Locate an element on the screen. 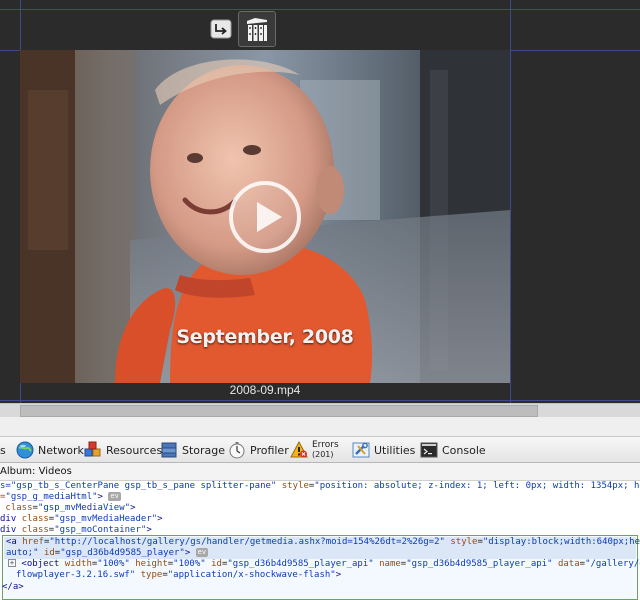 The height and width of the screenshot is (600, 640). source-line: auto;" id="gsp_d36b4d9585_player"> ev is located at coordinates (107, 553).